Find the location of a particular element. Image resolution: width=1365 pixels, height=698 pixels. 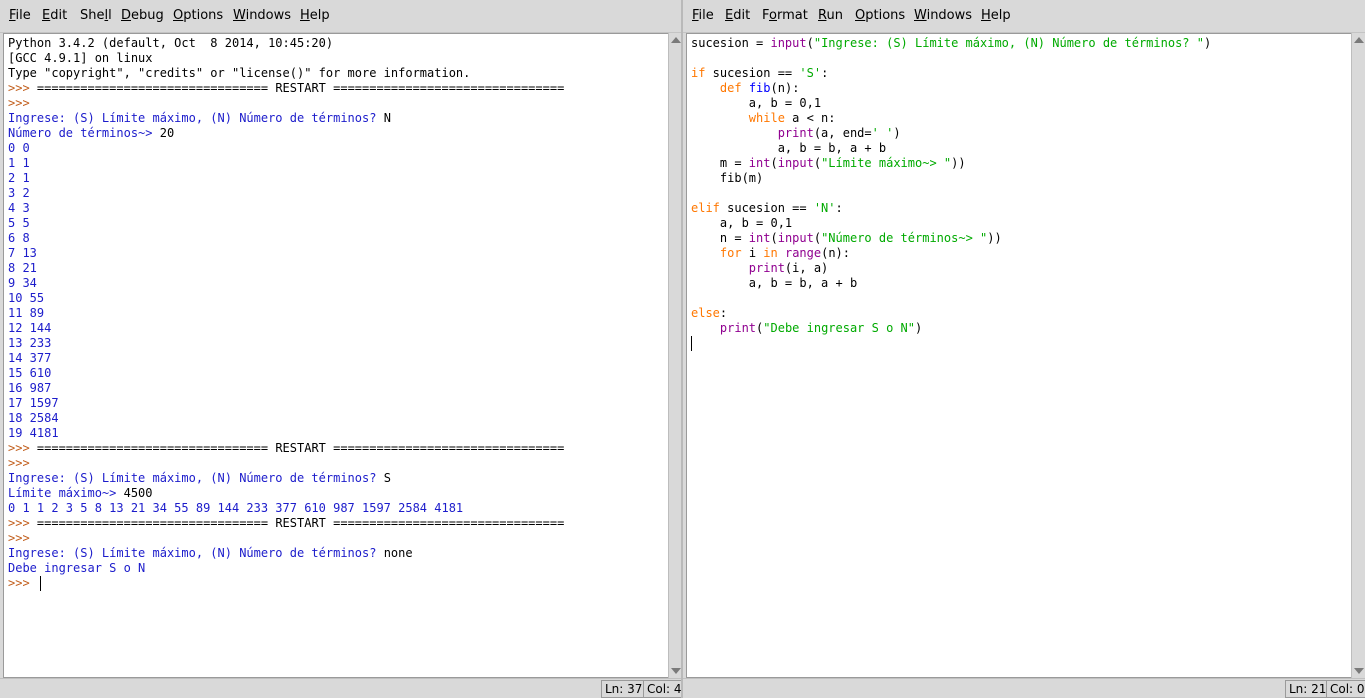

code-token: a < n: is located at coordinates (810, 118).